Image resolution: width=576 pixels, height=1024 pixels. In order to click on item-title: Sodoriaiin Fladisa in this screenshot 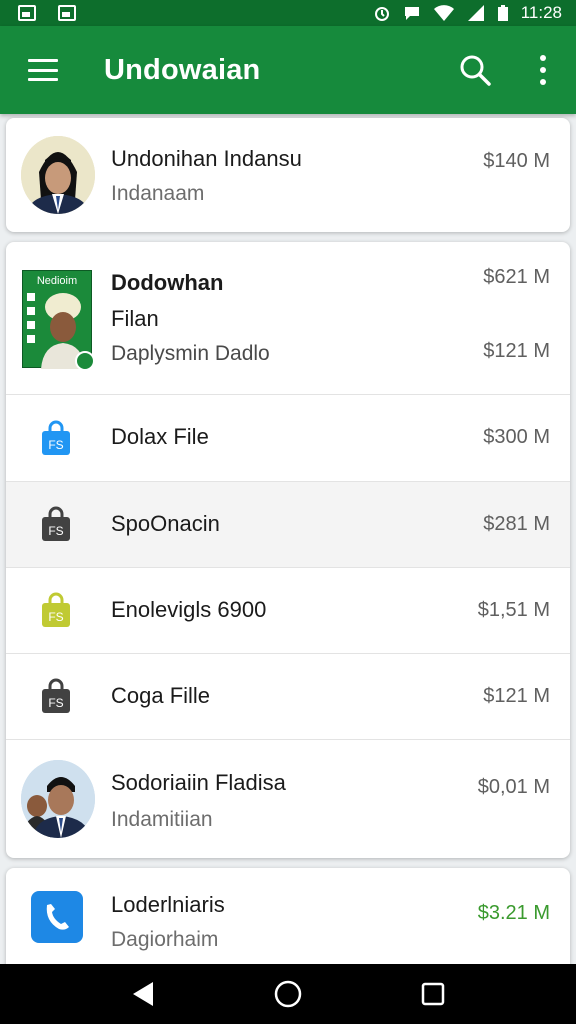, I will do `click(198, 782)`.